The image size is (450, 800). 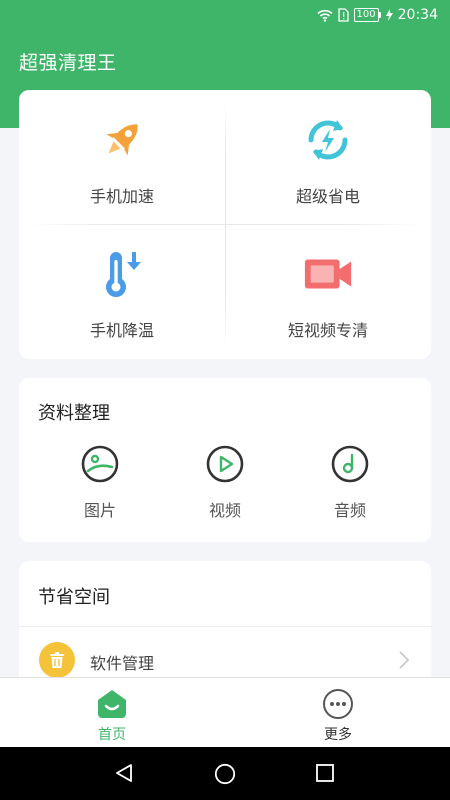 I want to click on wifi-icon, so click(x=324, y=15).